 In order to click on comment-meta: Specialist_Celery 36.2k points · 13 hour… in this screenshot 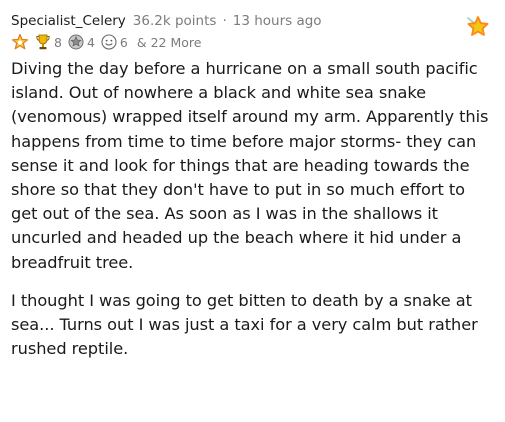, I will do `click(253, 21)`.